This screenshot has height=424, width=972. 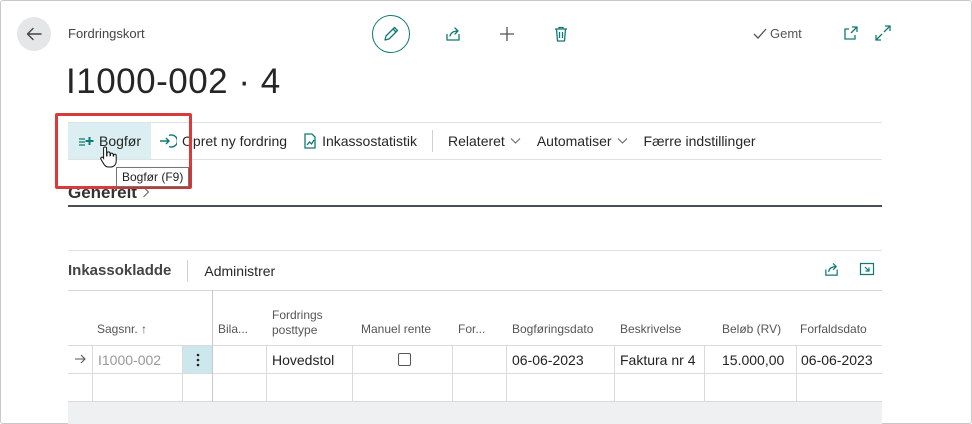 I want to click on fewer-options-button: Færre indstillinger, so click(x=700, y=141).